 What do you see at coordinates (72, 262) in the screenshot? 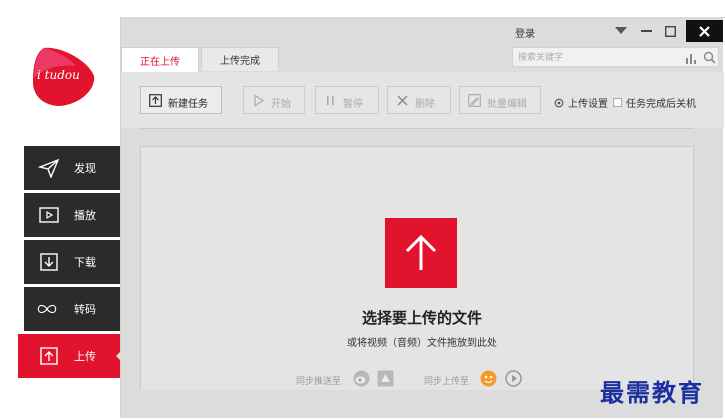
I see `sidebar-item-download: 下载` at bounding box center [72, 262].